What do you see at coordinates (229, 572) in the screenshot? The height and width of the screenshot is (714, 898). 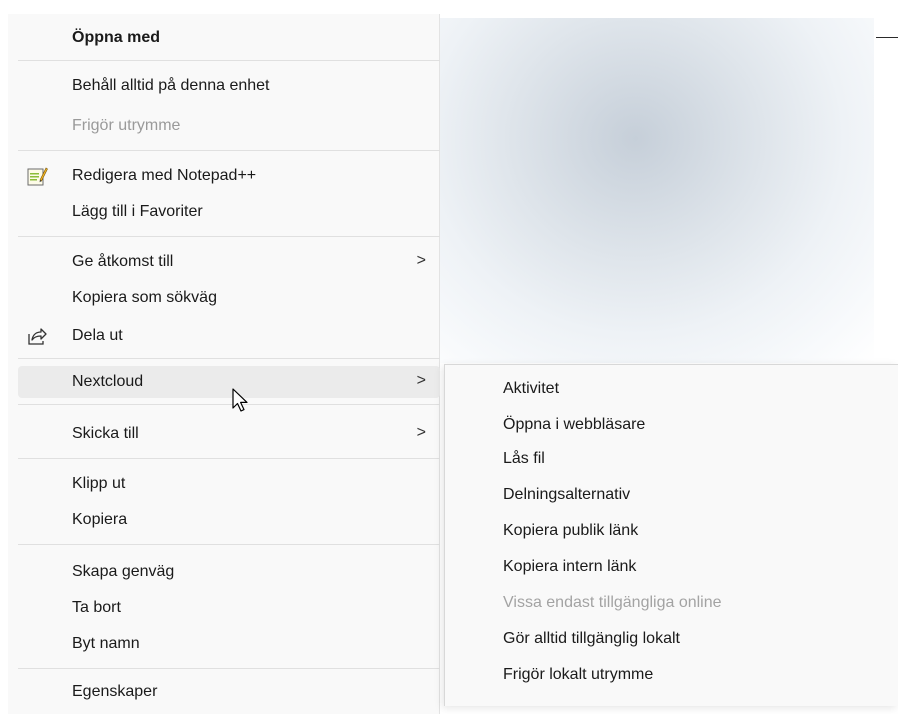 I see `menu-item-create-shortcut: Skapa genväg` at bounding box center [229, 572].